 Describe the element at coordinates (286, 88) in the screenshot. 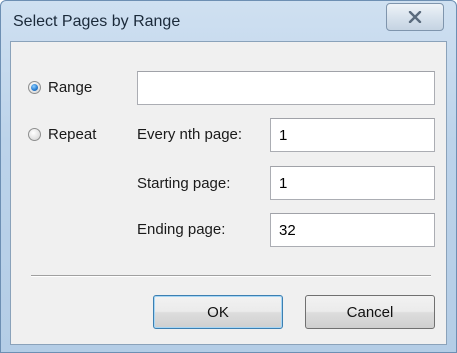

I see `range-input` at that location.